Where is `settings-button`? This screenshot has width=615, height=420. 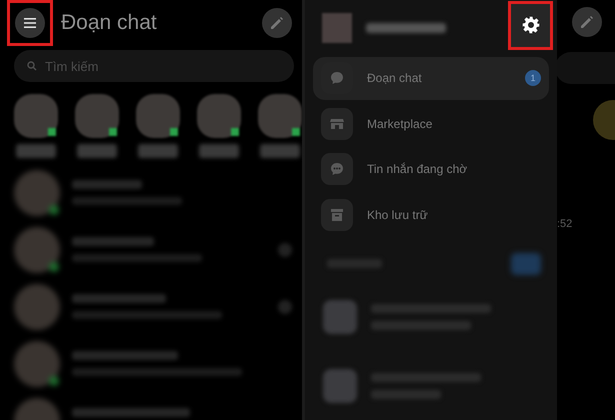 settings-button is located at coordinates (530, 25).